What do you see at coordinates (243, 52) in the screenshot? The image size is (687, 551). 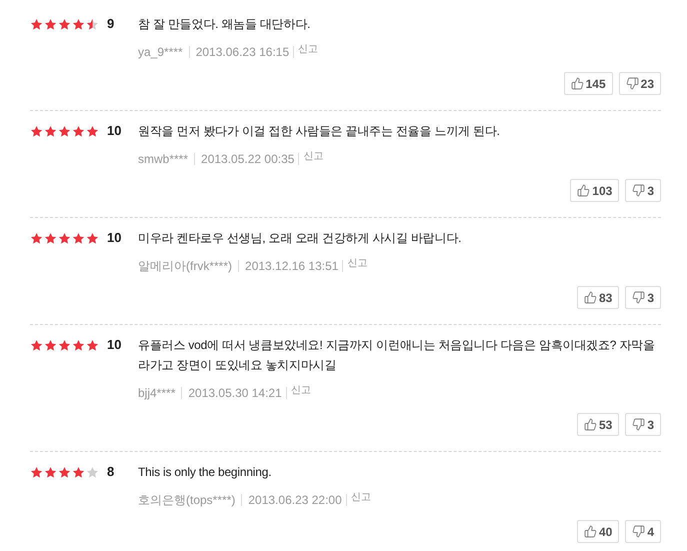 I see `review-date: 2013.06.23 16:15` at bounding box center [243, 52].